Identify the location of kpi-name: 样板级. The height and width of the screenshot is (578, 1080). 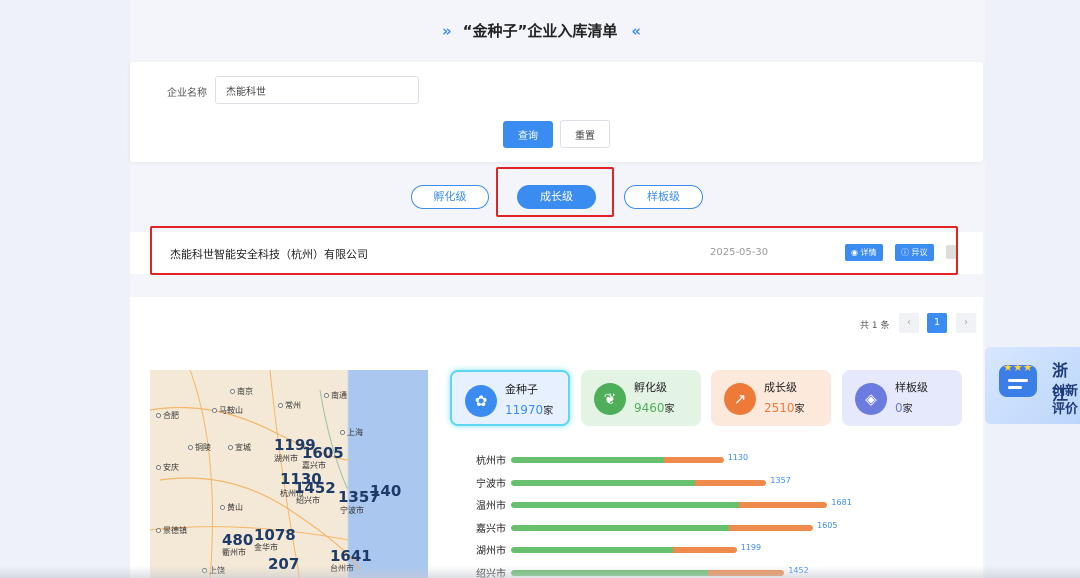
(911, 387).